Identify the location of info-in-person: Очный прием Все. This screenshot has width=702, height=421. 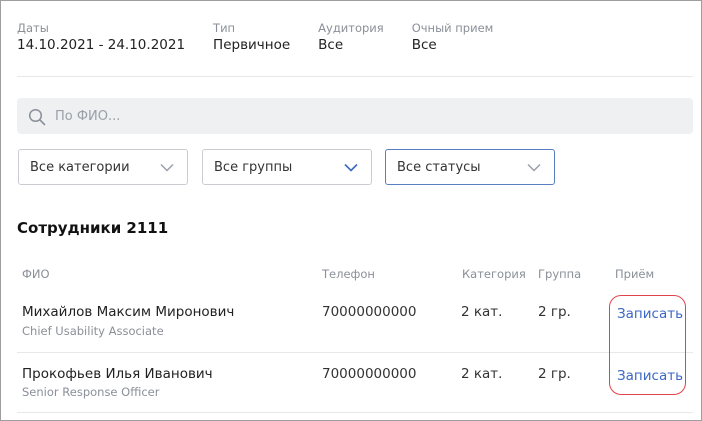
(453, 37).